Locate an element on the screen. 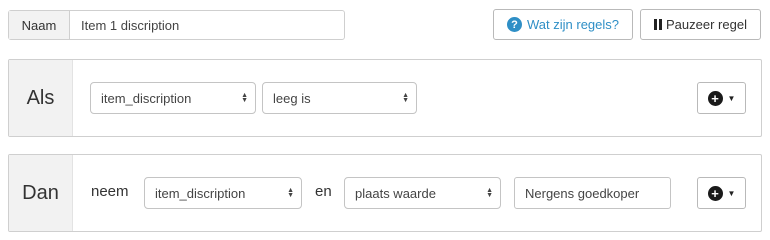  if-condition-select: leeg is ▲ ▼ is located at coordinates (339, 98).